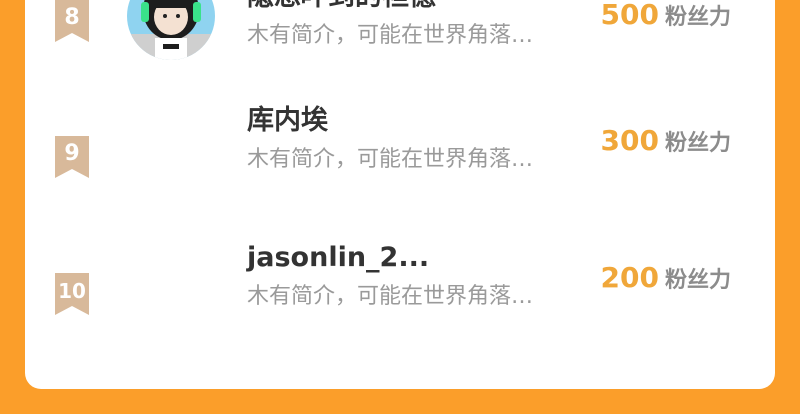 The height and width of the screenshot is (414, 800). I want to click on user-name: 隐想吓到的袒憶, so click(341, 7).